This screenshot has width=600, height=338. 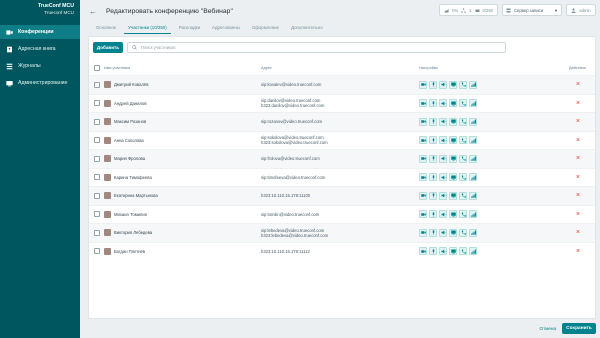 I want to click on tab-1: Участники (10/250), so click(x=147, y=27).